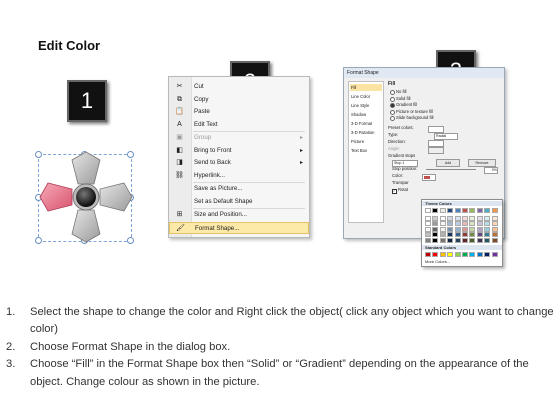 The width and height of the screenshot is (560, 420). What do you see at coordinates (436, 129) in the screenshot?
I see `preset-colors-dropdown` at bounding box center [436, 129].